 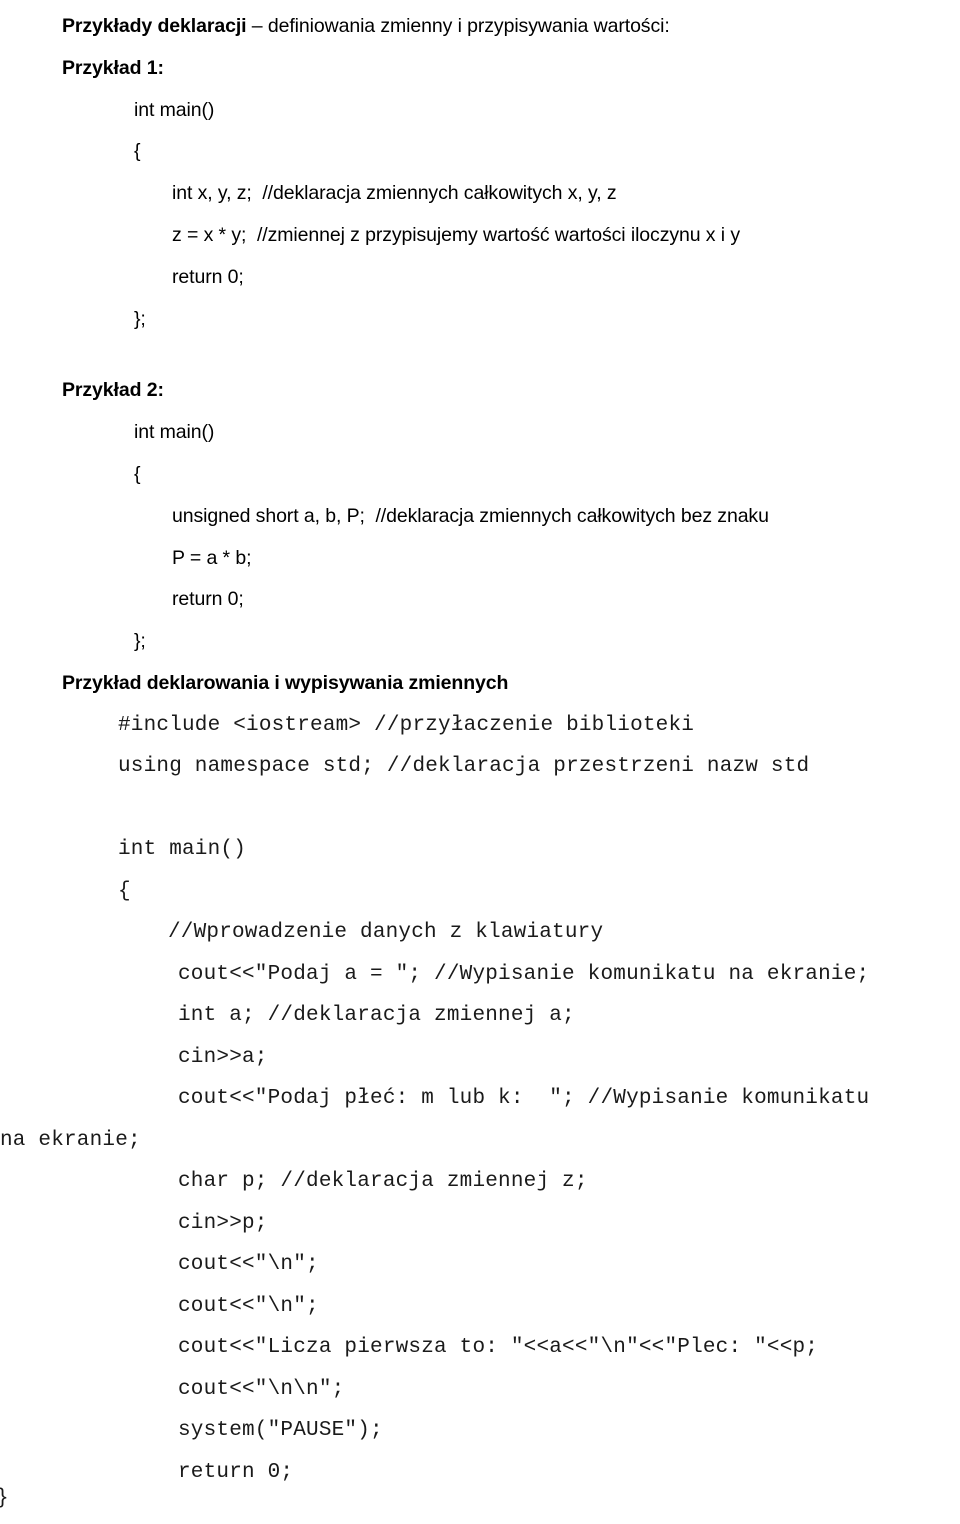 What do you see at coordinates (70, 1140) in the screenshot?
I see `code-line-wrap: na ekranie;` at bounding box center [70, 1140].